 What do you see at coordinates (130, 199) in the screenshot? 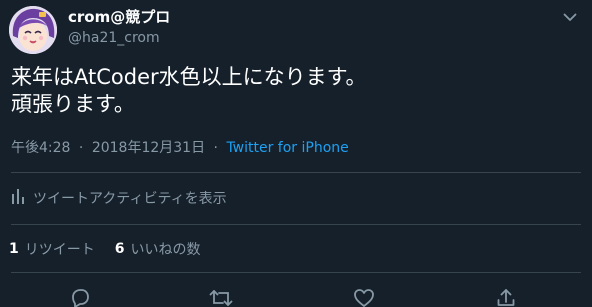
I see `tweet-activity-label: ツイートアクティビティを表示` at bounding box center [130, 199].